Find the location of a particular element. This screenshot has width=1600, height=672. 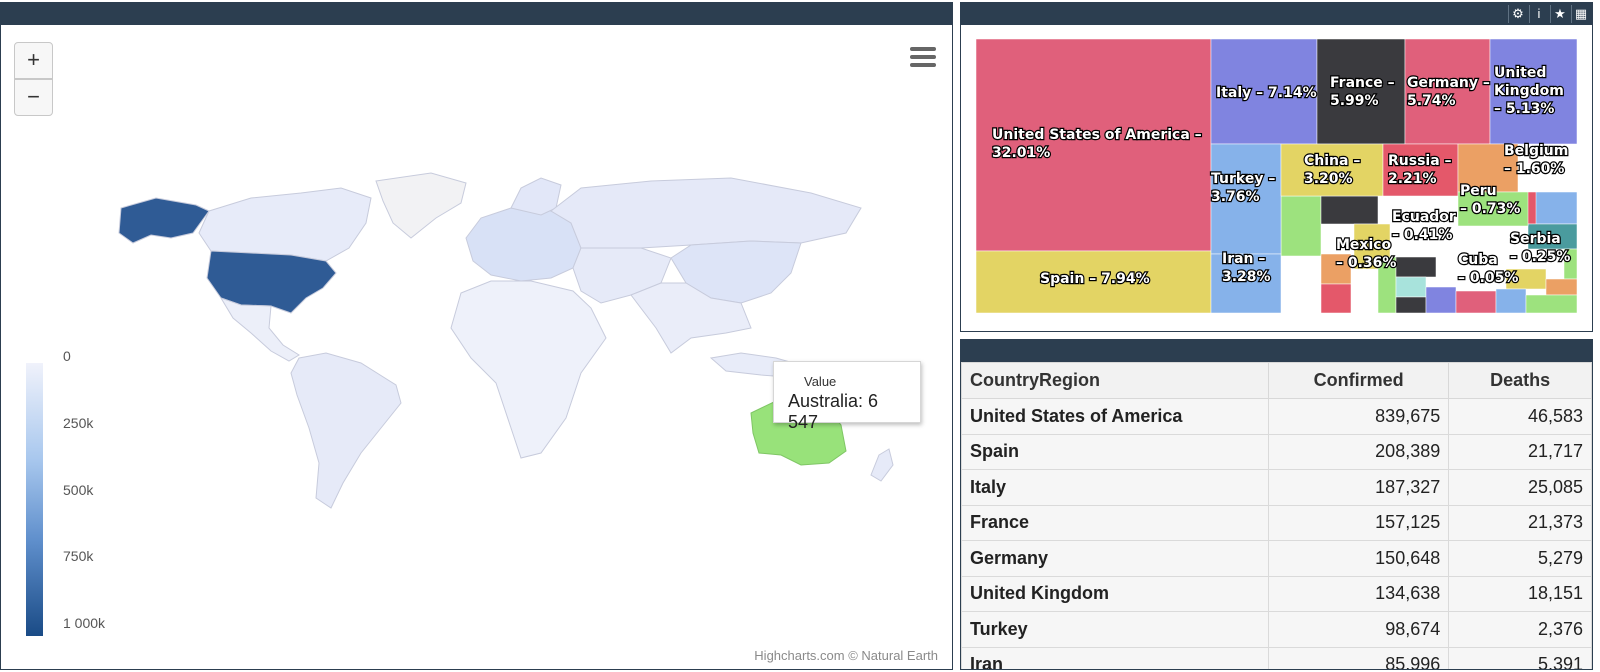

table-row: Turkey 98,674 2,376 is located at coordinates (1276, 629).